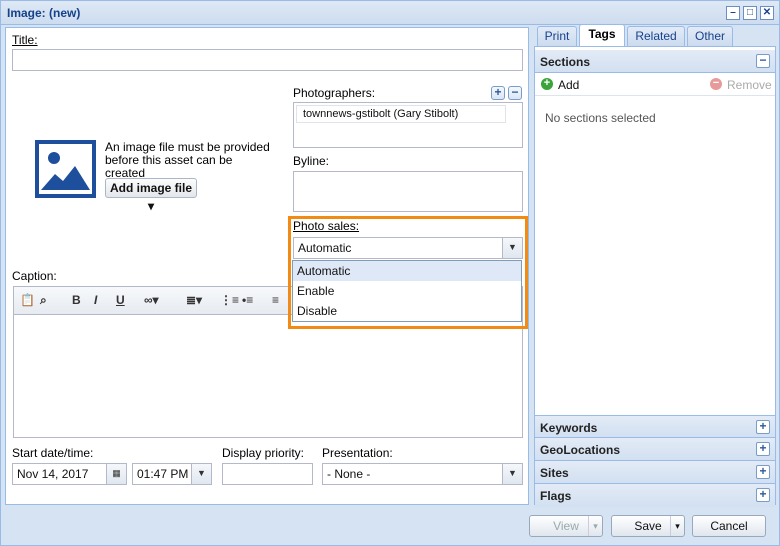  Describe the element at coordinates (568, 85) in the screenshot. I see `sections-add-button: Add` at that location.